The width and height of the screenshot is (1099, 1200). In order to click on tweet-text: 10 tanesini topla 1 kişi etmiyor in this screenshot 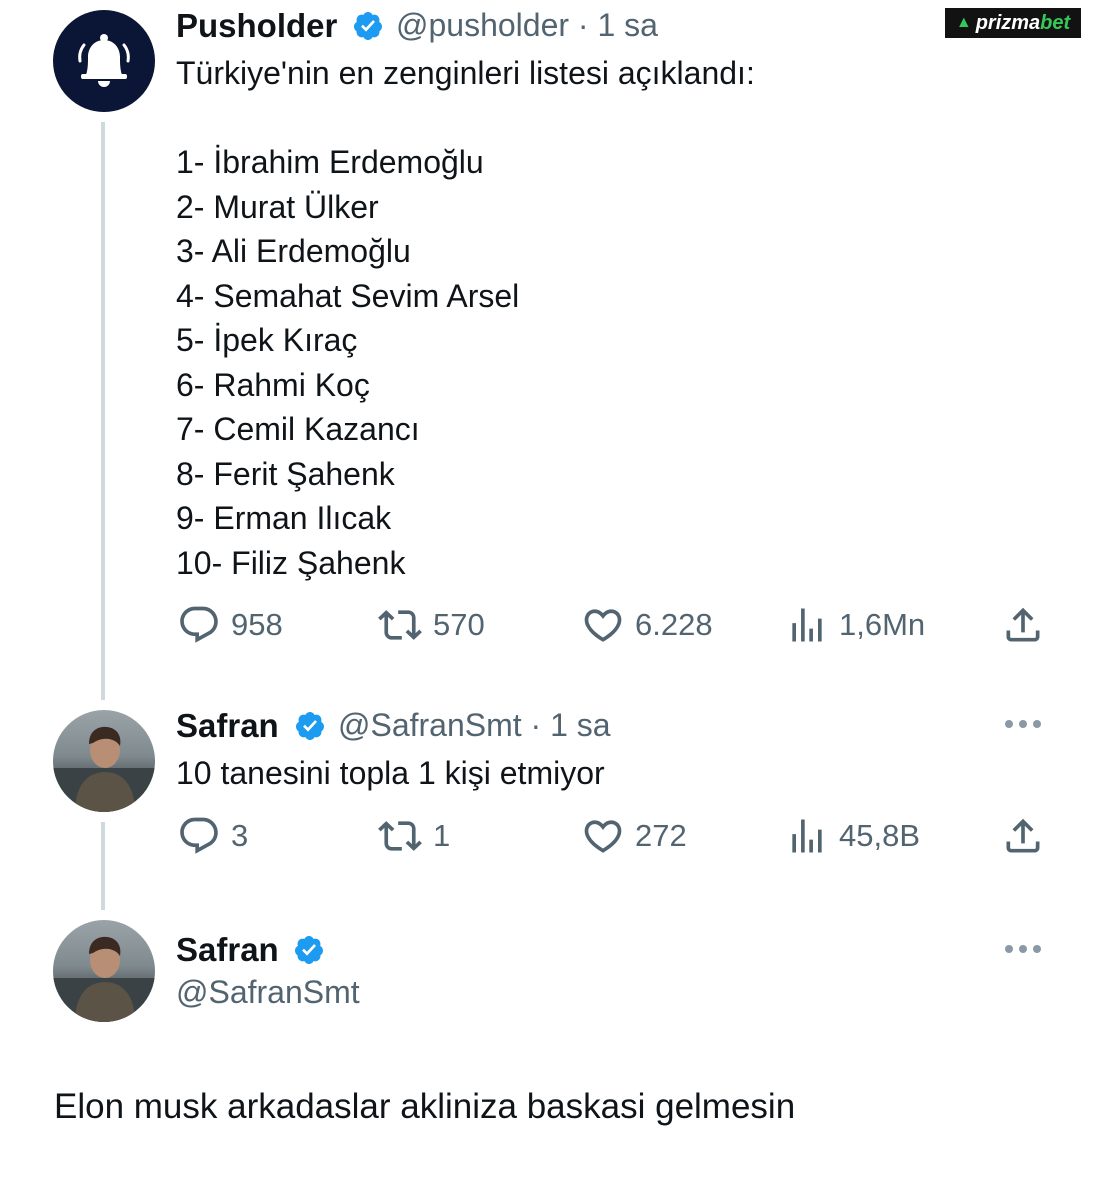, I will do `click(390, 773)`.